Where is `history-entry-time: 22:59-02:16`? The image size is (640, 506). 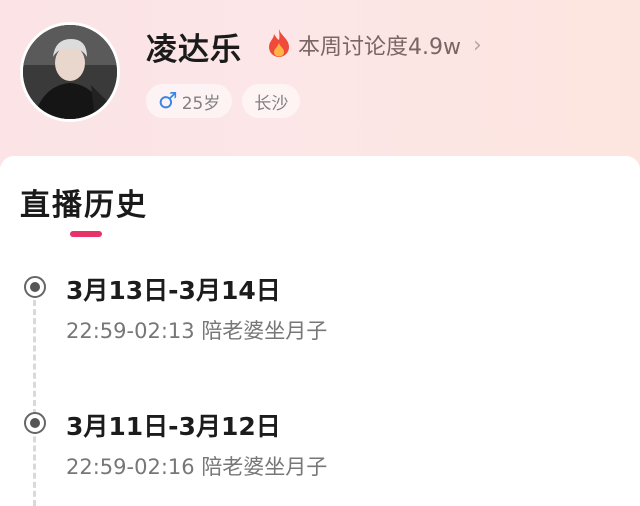
history-entry-time: 22:59-02:16 is located at coordinates (130, 467).